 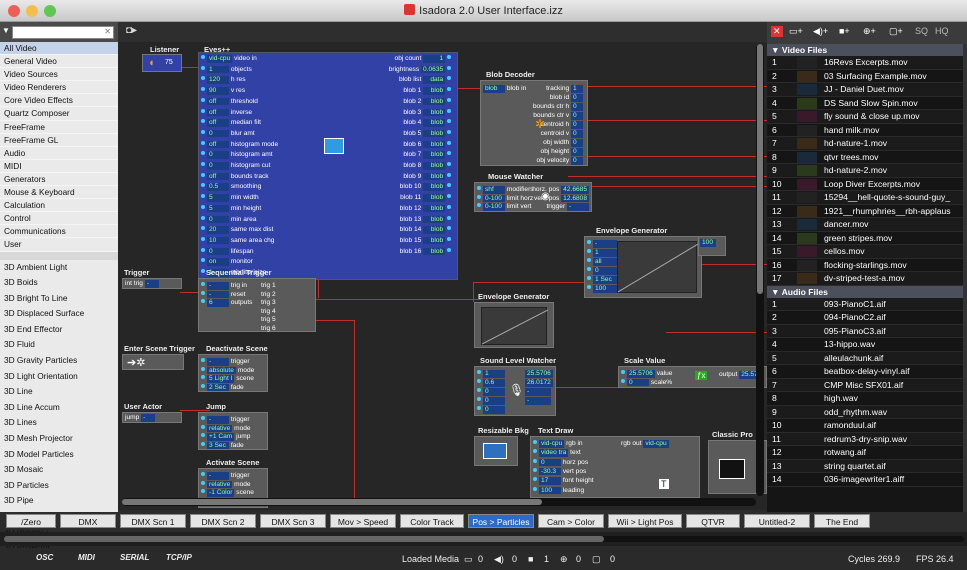 What do you see at coordinates (515, 391) in the screenshot?
I see `sound-level-watcher-actor: 1 0.6 0 0 0 25.5706 26.0172- - 🎙` at bounding box center [515, 391].